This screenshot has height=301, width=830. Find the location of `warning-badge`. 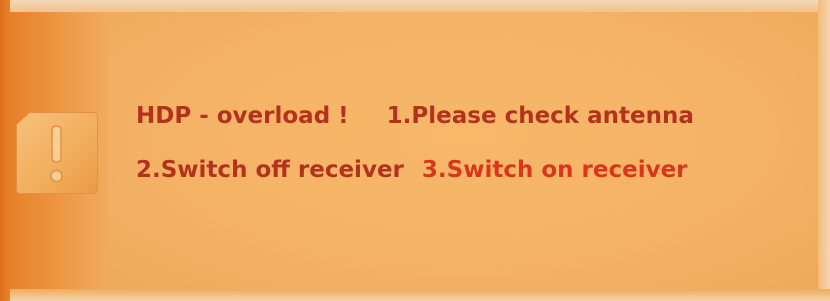

warning-badge is located at coordinates (57, 153).